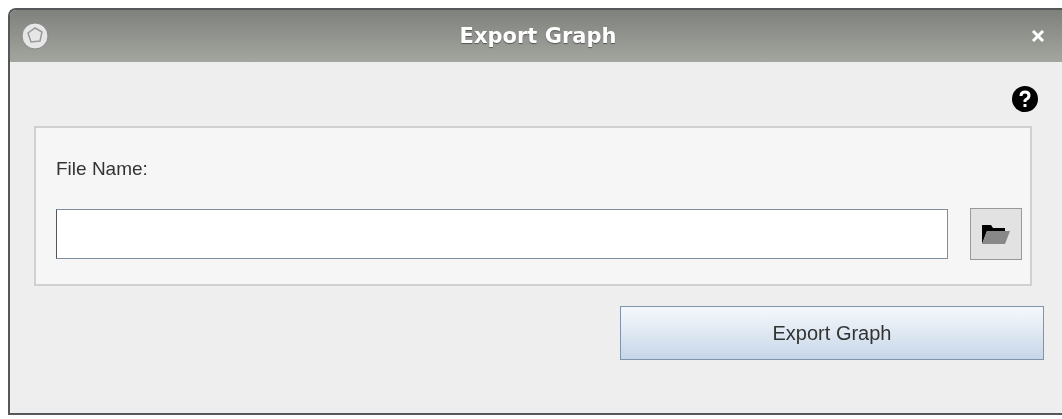 Image resolution: width=1062 pixels, height=419 pixels. I want to click on app-logo-icon, so click(35, 36).